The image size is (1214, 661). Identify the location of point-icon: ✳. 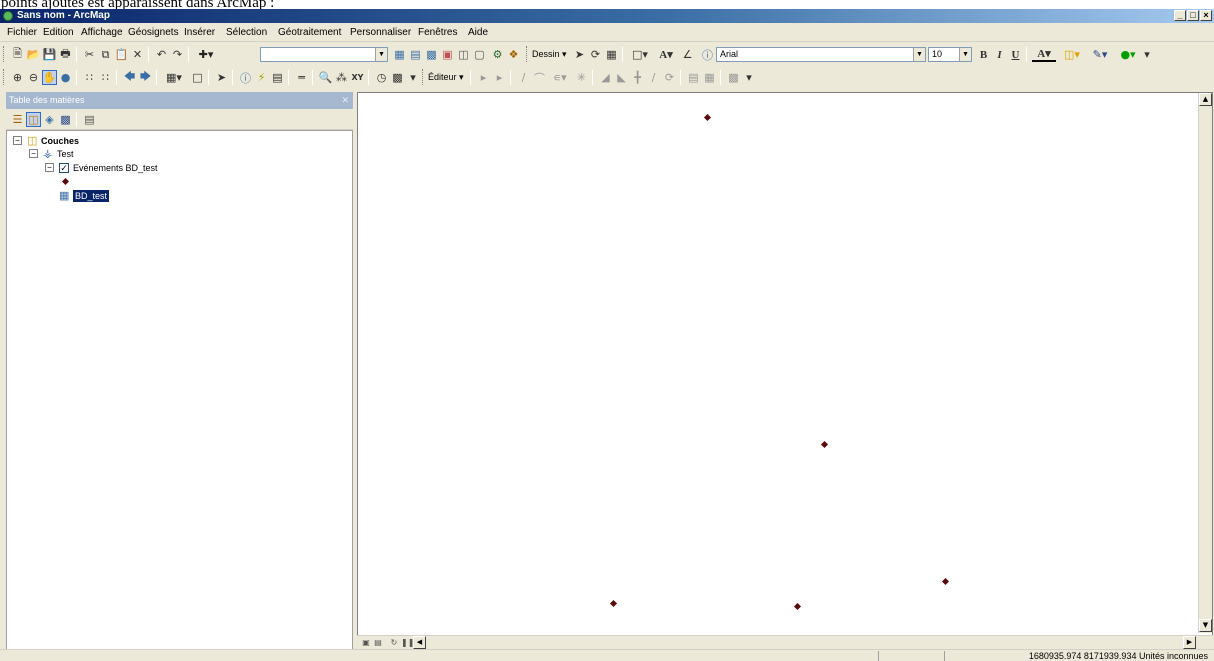
(581, 77).